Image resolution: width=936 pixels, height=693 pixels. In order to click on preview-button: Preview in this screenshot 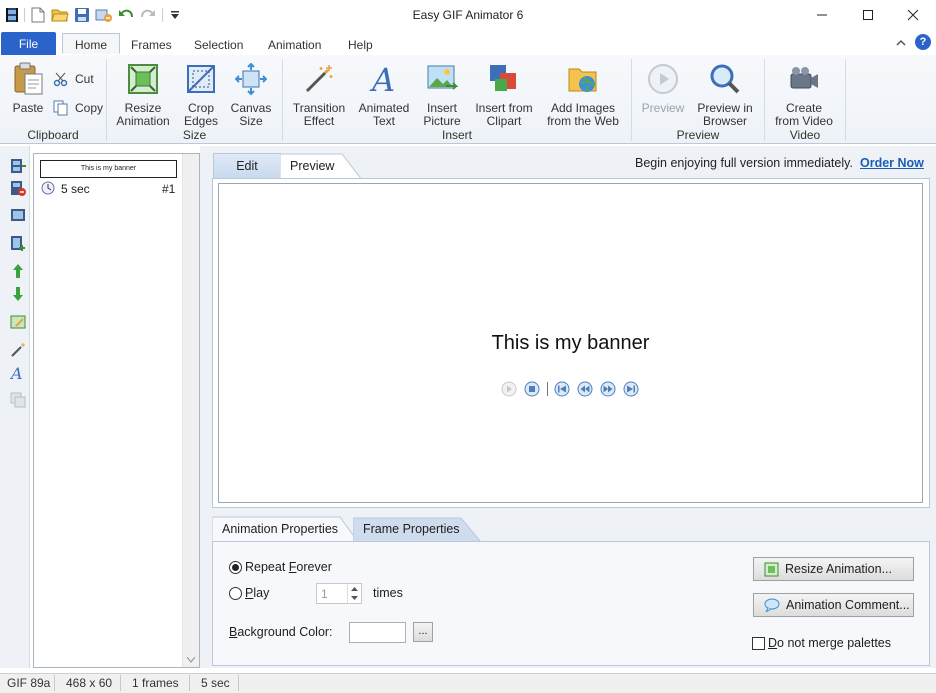, I will do `click(663, 88)`.